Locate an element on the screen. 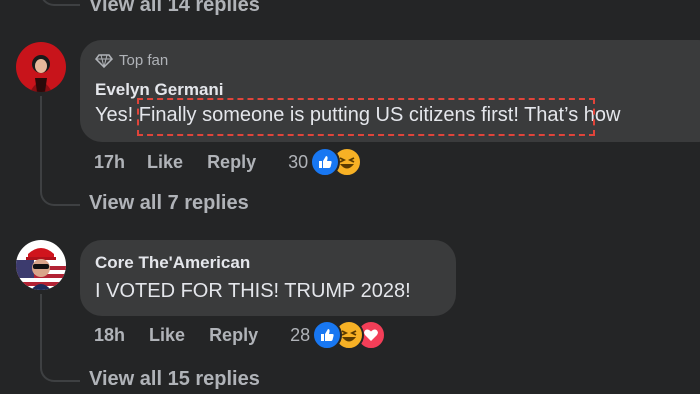 This screenshot has width=700, height=394. comment-bubble is located at coordinates (268, 278).